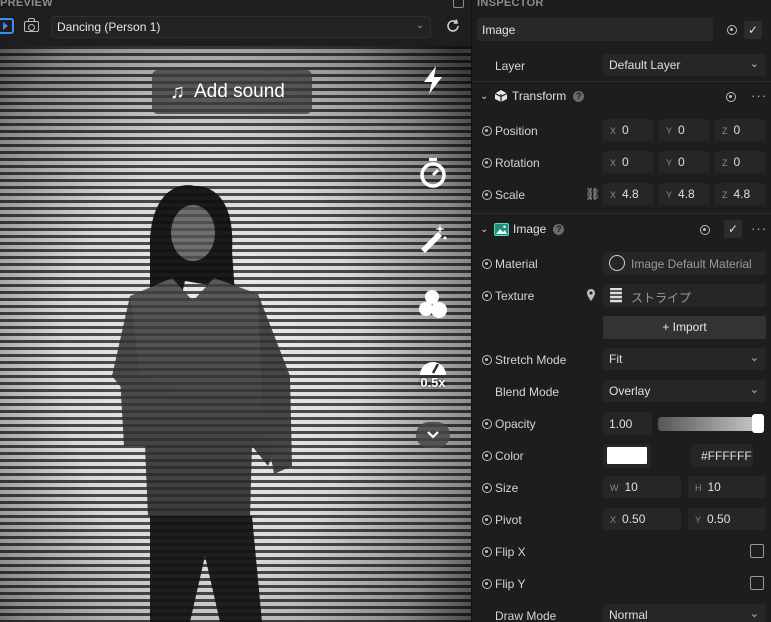 This screenshot has height=622, width=771. I want to click on draw-mode-dropdown: Normal ⌄, so click(684, 613).